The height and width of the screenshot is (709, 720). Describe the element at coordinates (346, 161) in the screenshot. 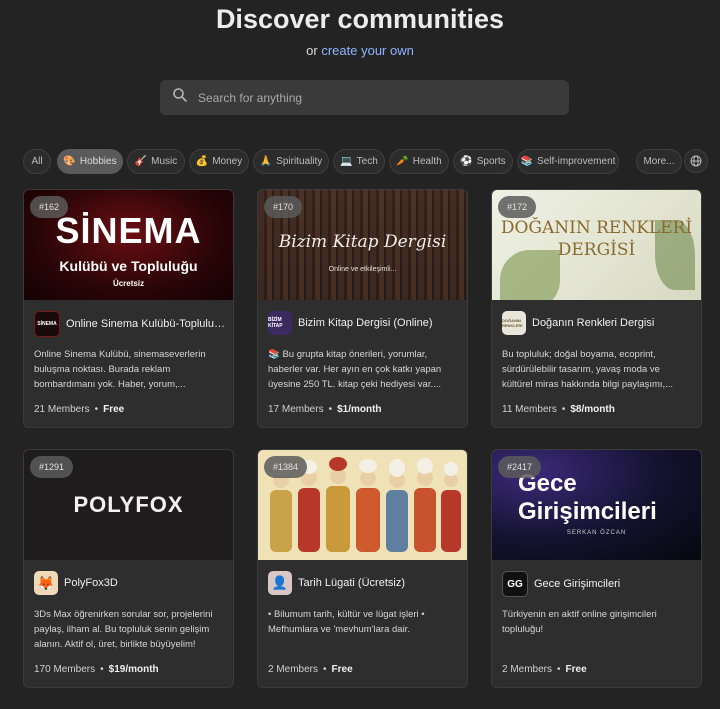

I see `laptop-icon: 💻` at that location.